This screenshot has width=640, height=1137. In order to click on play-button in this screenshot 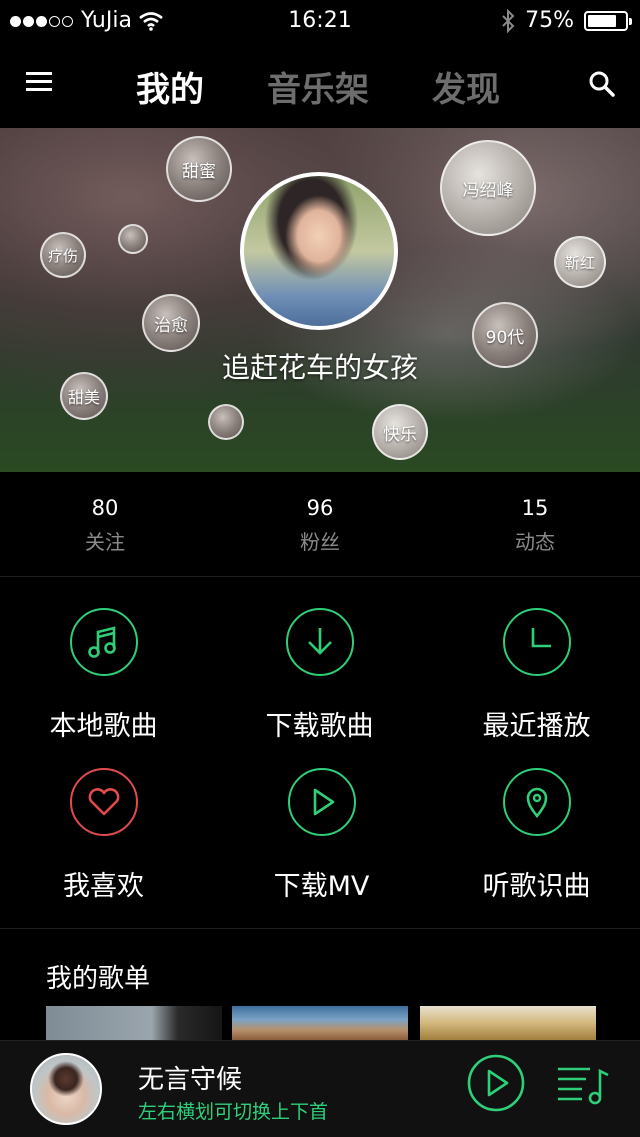, I will do `click(496, 1083)`.